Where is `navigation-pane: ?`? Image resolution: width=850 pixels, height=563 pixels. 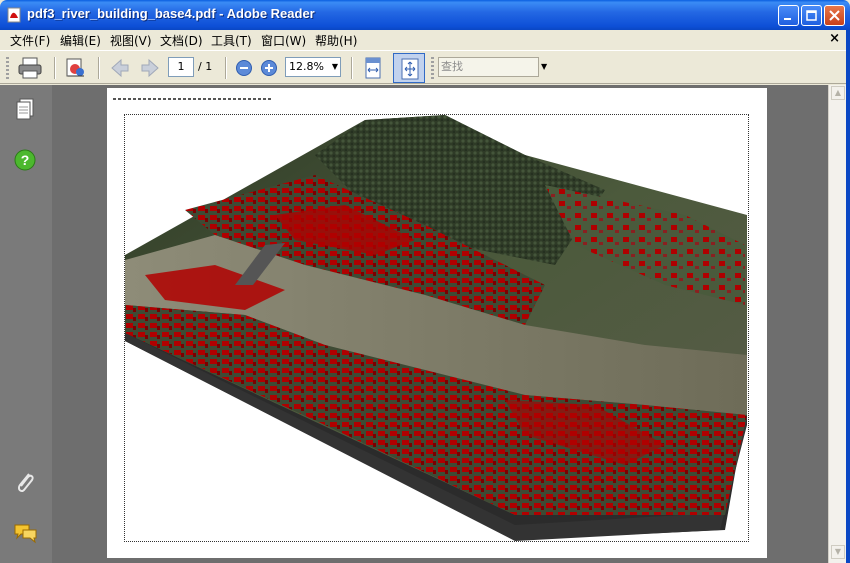 navigation-pane: ? is located at coordinates (26, 324).